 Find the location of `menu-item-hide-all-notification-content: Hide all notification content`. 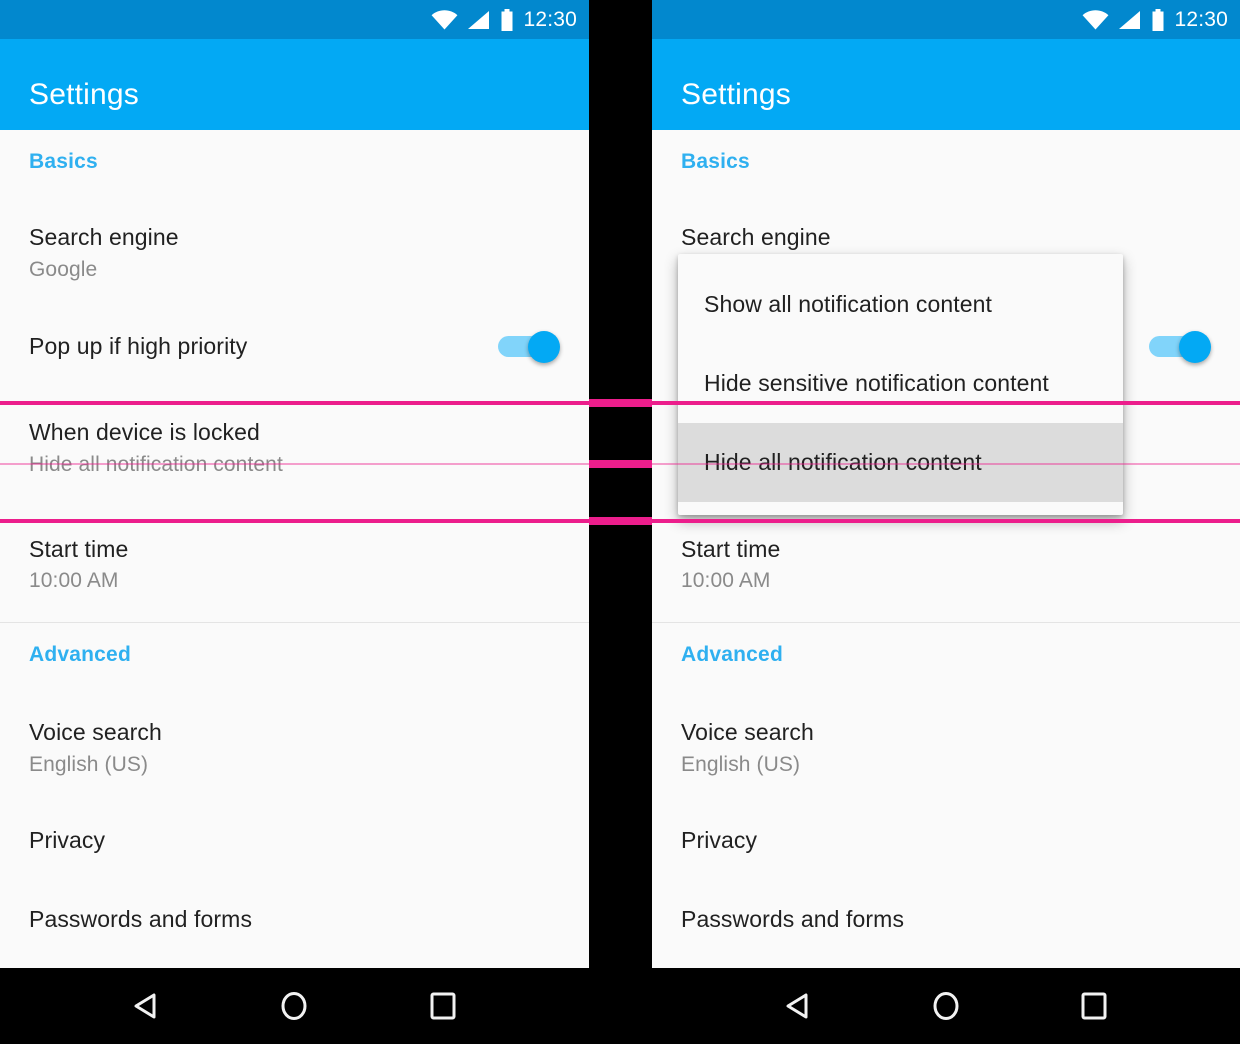

menu-item-hide-all-notification-content: Hide all notification content is located at coordinates (900, 462).